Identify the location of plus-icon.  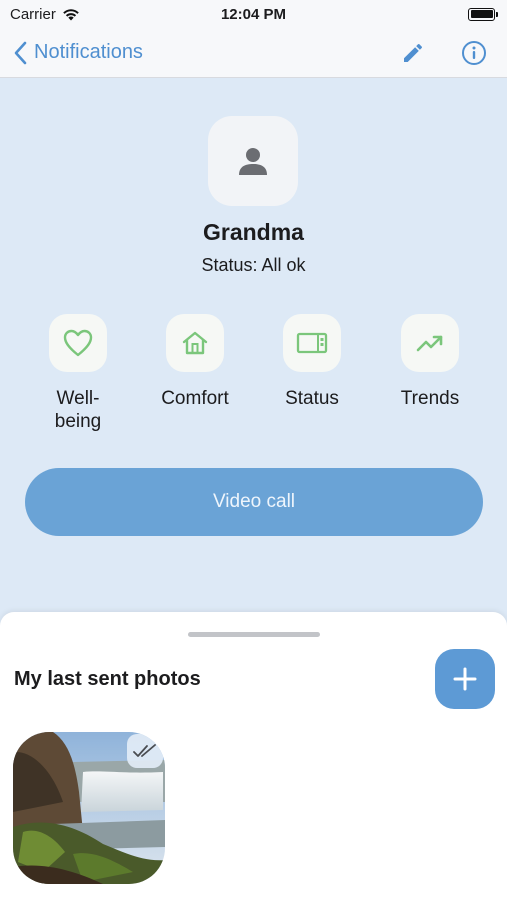
(465, 679).